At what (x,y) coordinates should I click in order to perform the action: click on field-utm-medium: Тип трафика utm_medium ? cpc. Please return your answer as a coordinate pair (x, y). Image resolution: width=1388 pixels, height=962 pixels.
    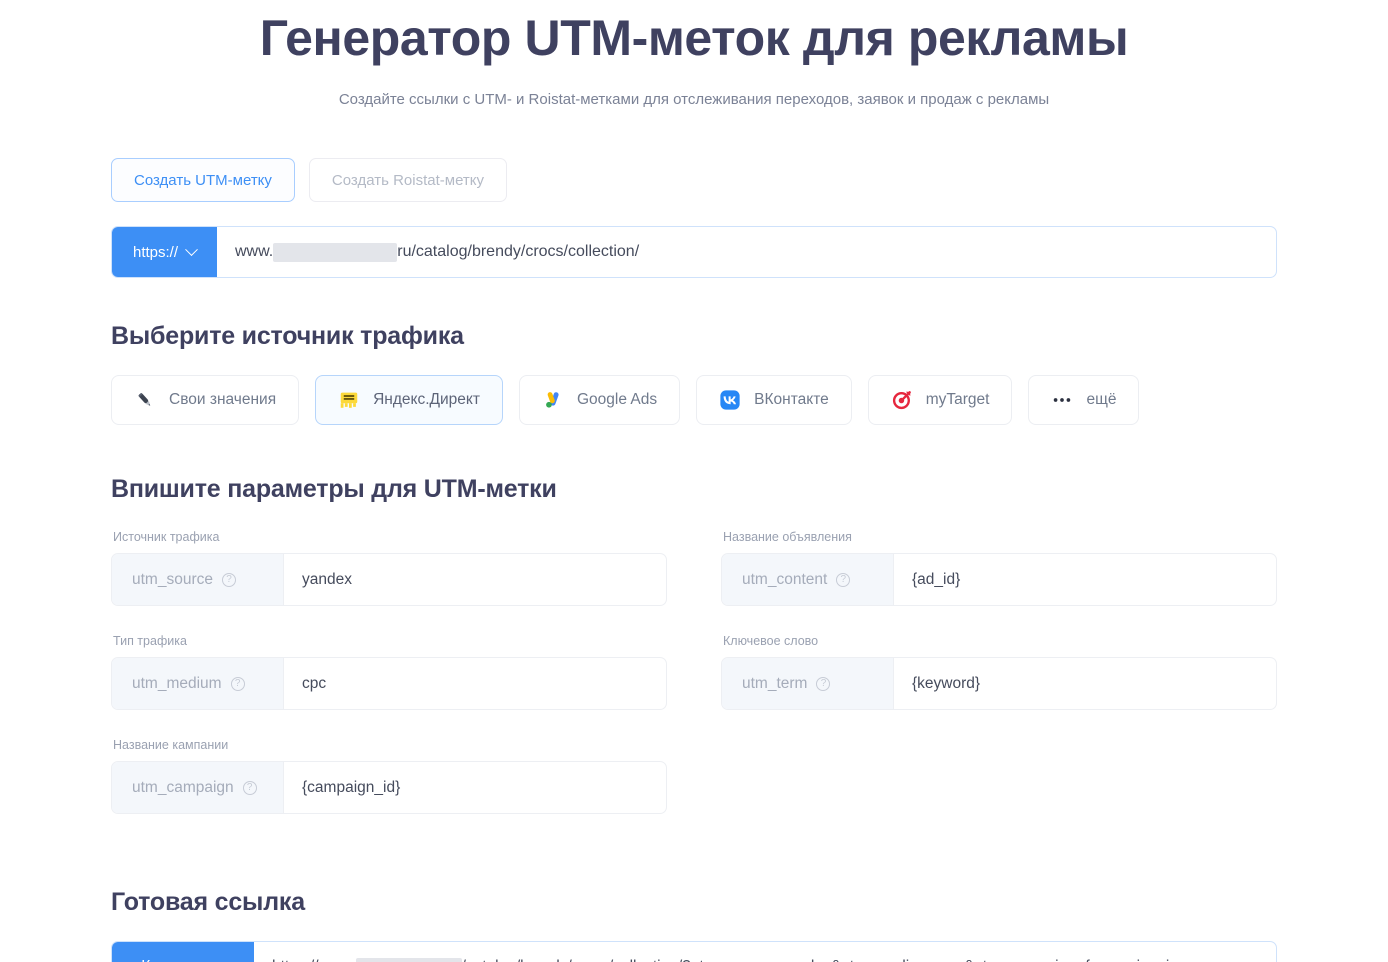
    Looking at the image, I should click on (389, 672).